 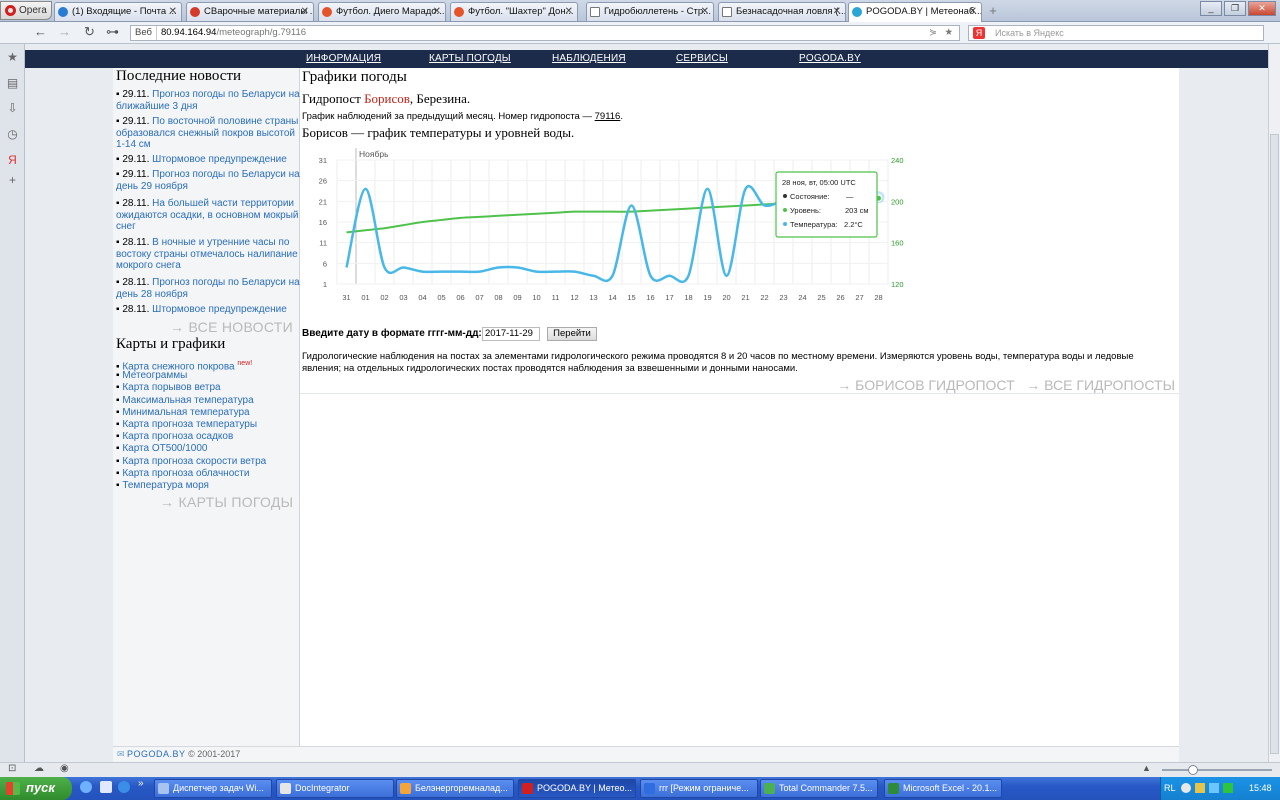 I want to click on search-field: Я Искать в Яндекс, so click(x=1116, y=33).